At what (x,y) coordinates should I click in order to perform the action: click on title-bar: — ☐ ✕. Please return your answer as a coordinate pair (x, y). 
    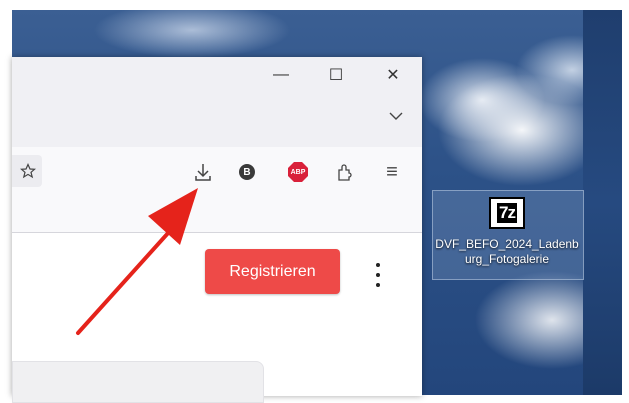
    Looking at the image, I should click on (217, 102).